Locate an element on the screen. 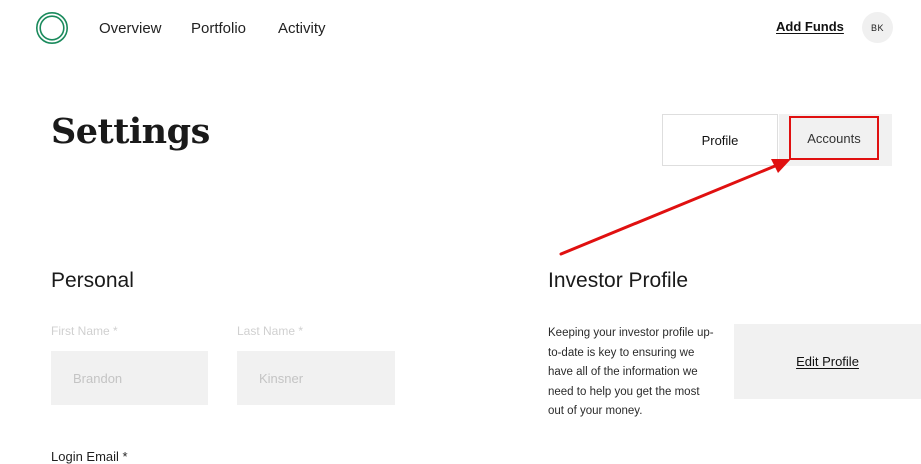 The image size is (921, 464). tab-accounts: Accounts is located at coordinates (834, 138).